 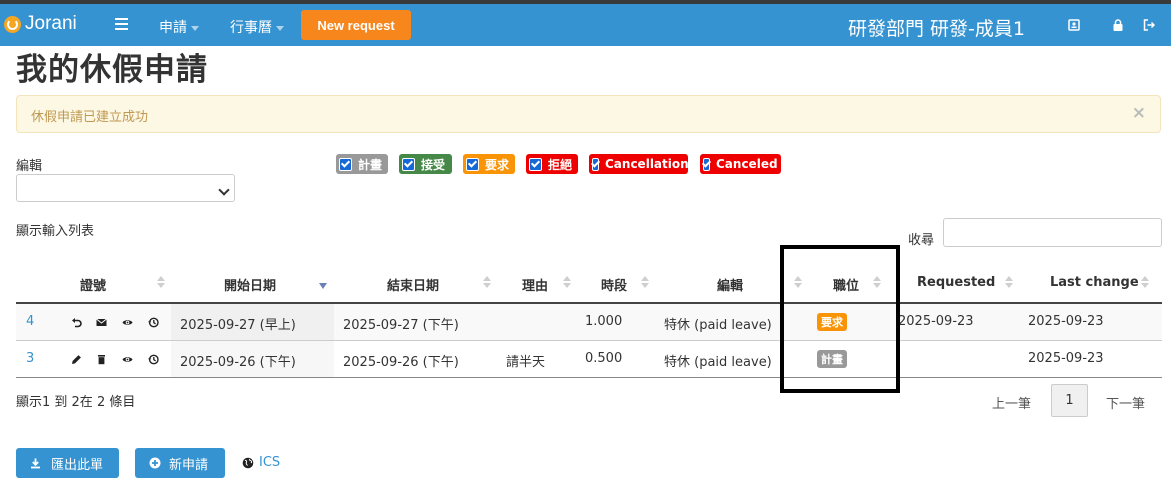 What do you see at coordinates (921, 240) in the screenshot?
I see `search-label: 收尋` at bounding box center [921, 240].